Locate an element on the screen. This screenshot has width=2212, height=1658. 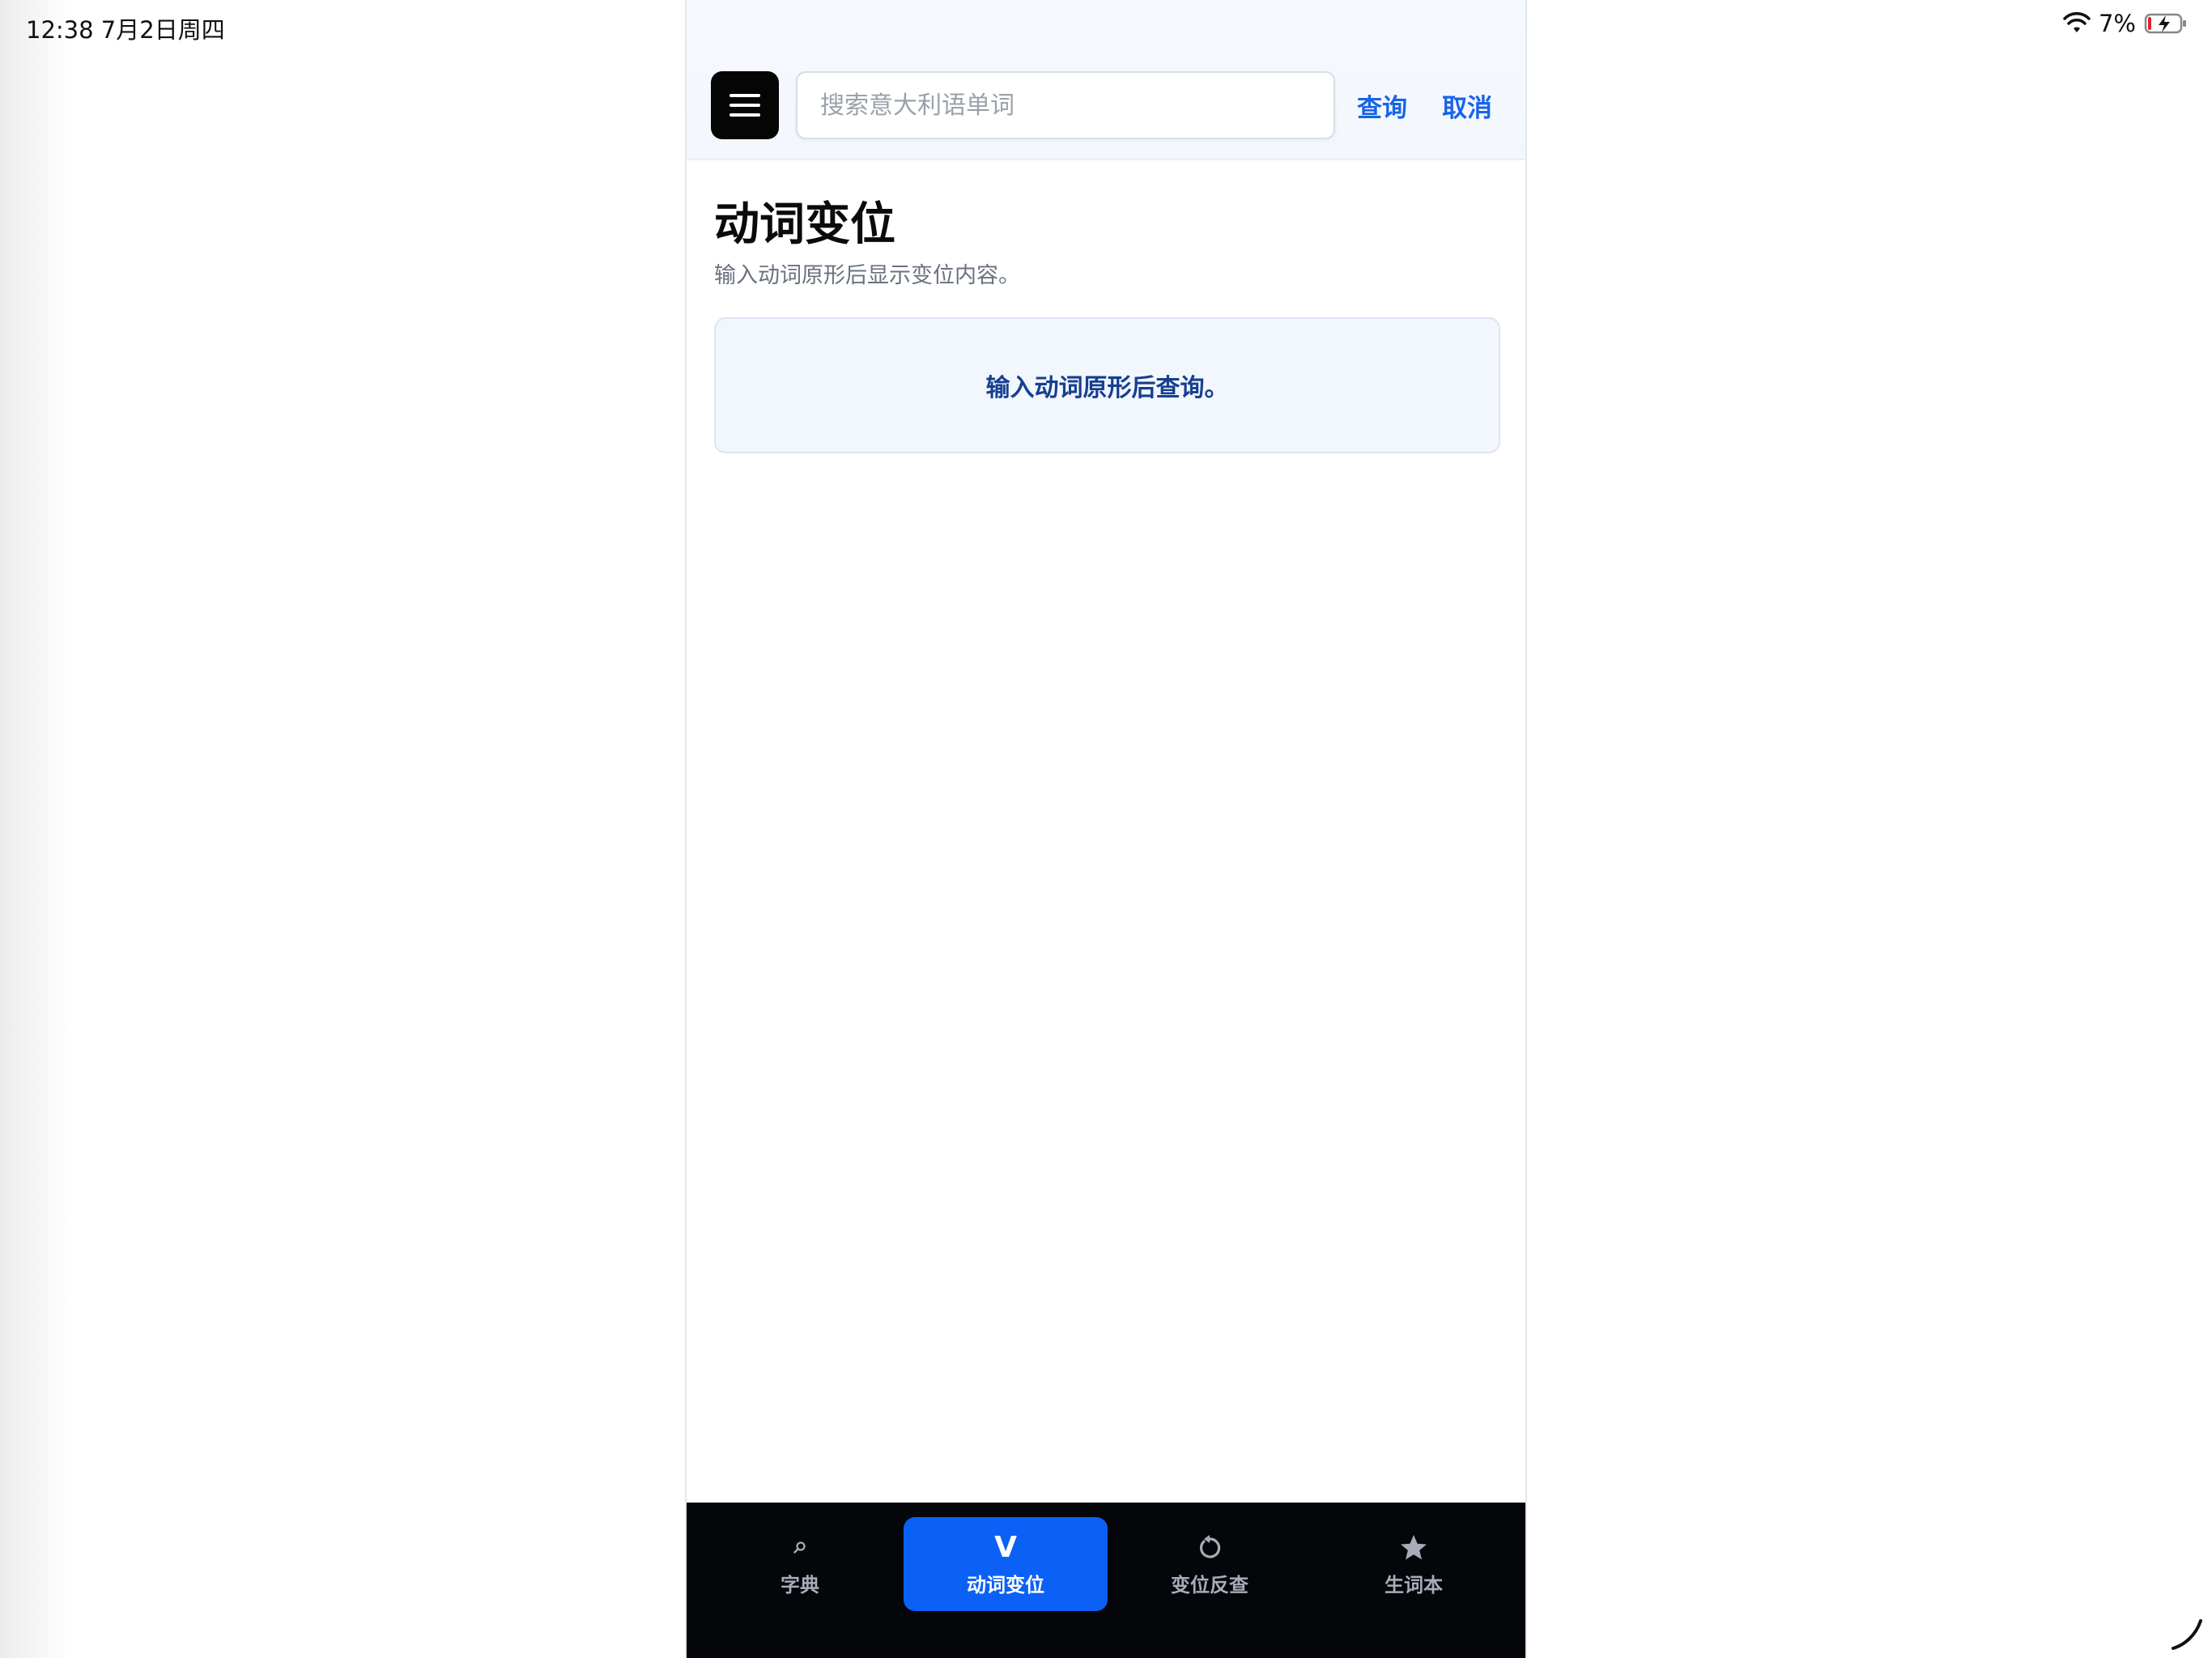
query-button: 查询 is located at coordinates (1382, 105).